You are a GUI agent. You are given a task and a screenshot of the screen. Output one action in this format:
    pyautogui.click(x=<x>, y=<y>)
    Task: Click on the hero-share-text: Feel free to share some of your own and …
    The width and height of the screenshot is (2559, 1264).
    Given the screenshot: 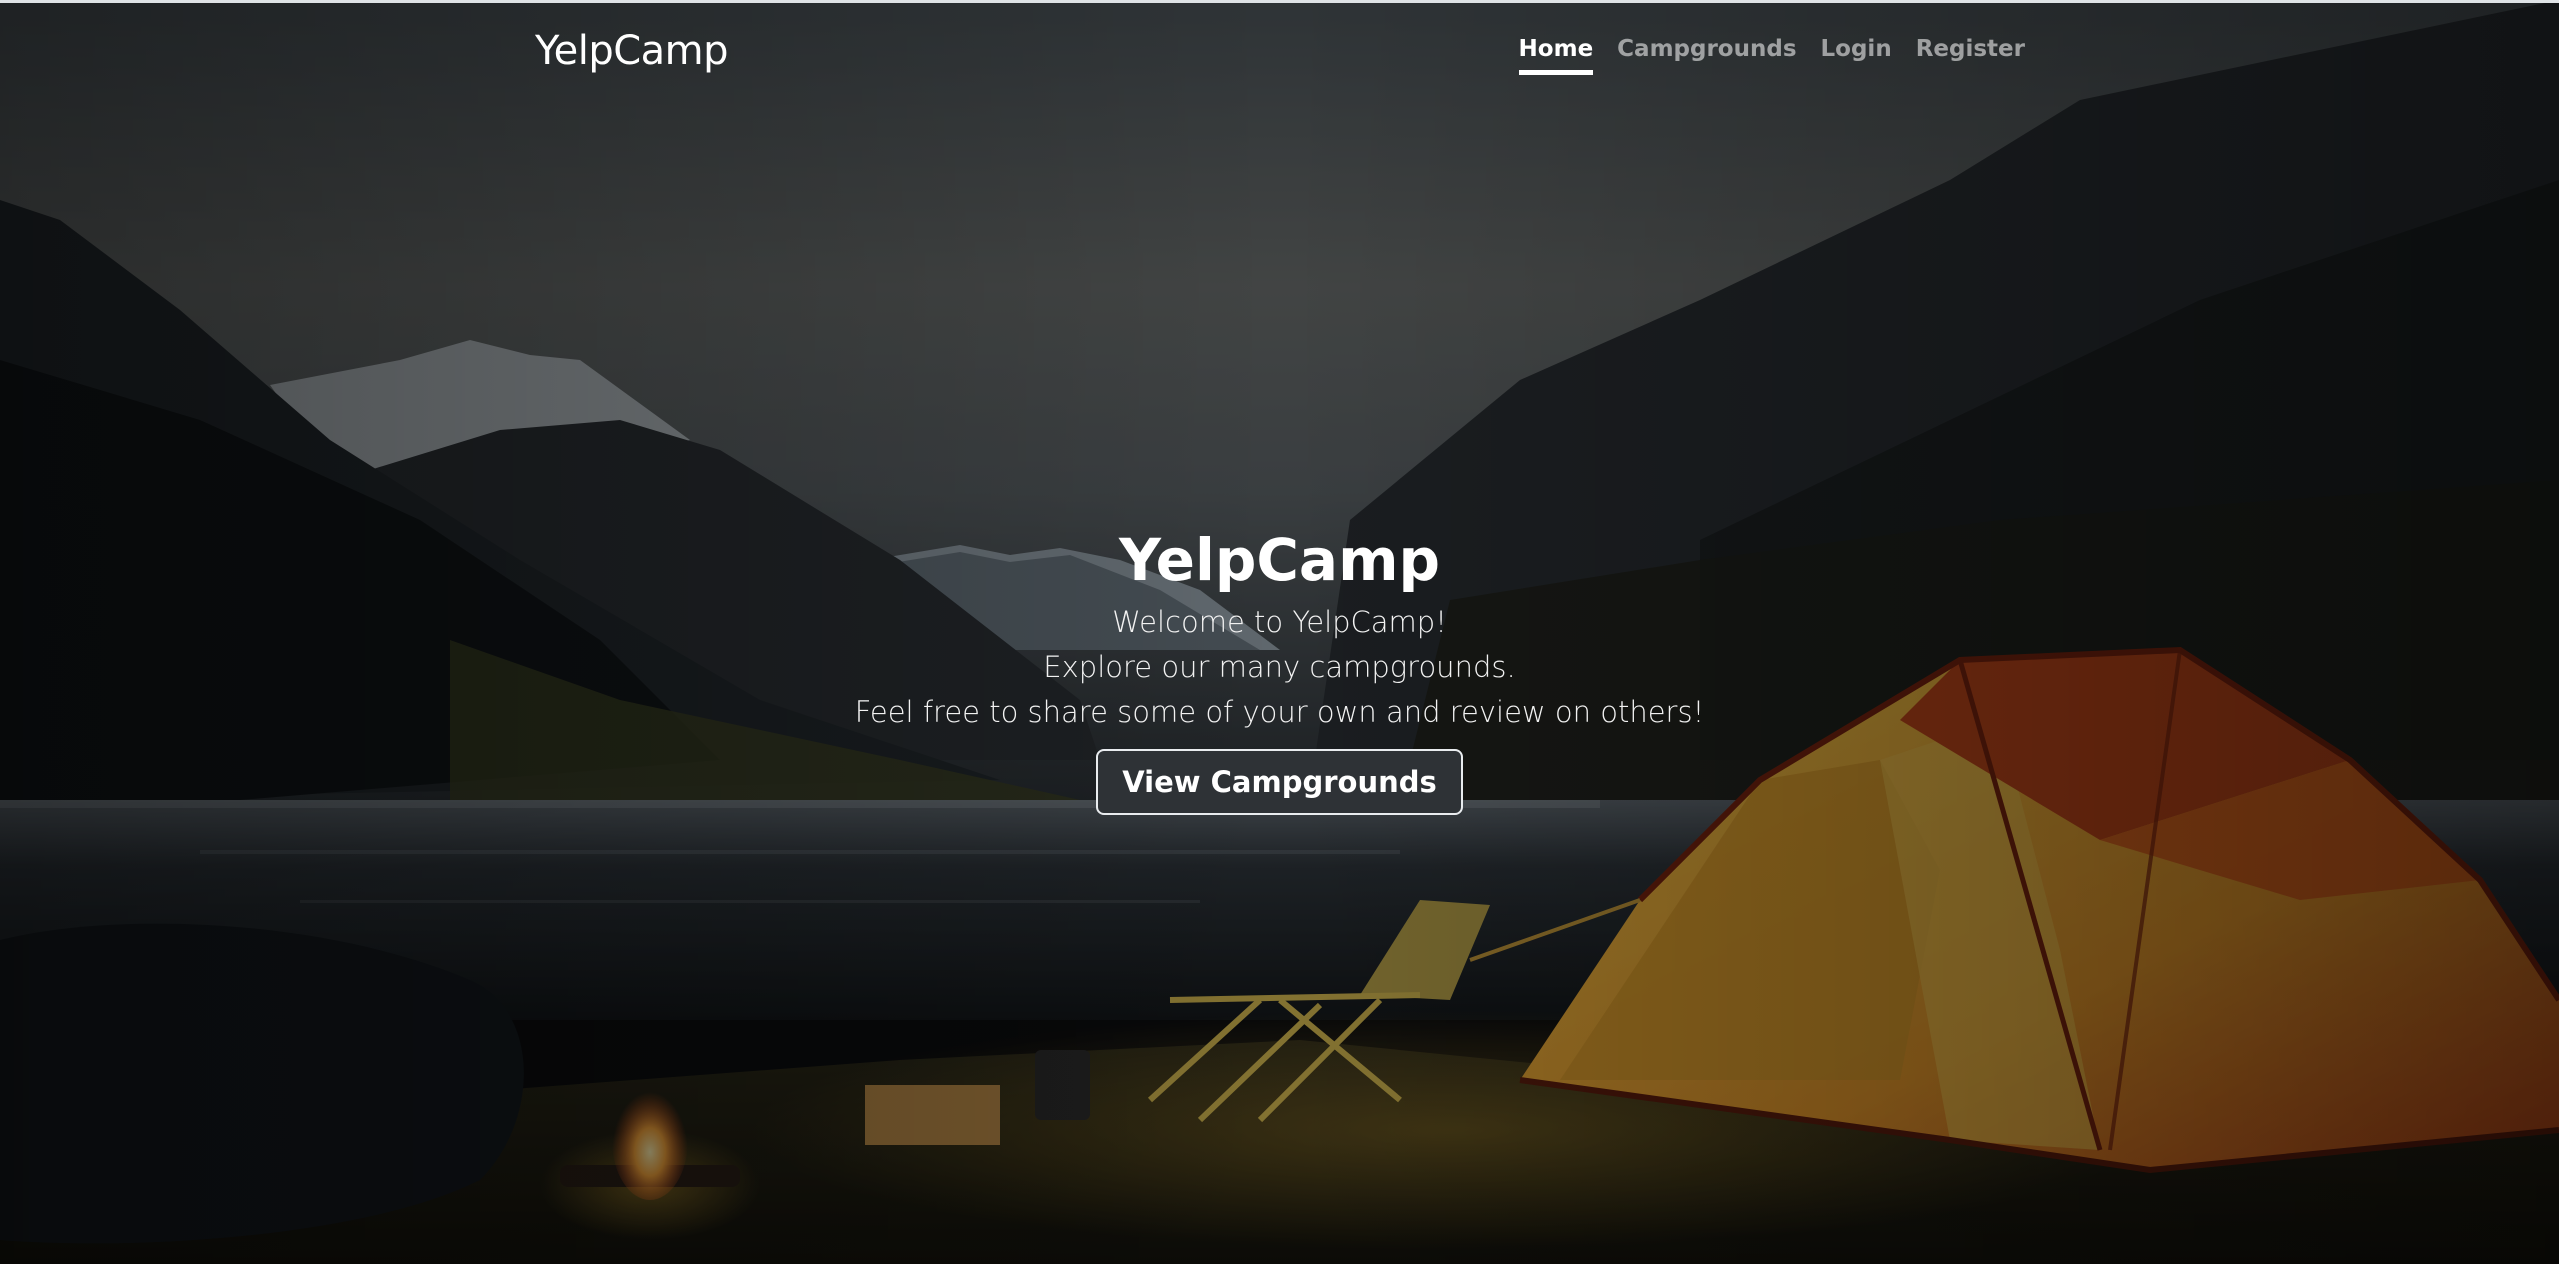 What is the action you would take?
    pyautogui.click(x=1279, y=712)
    